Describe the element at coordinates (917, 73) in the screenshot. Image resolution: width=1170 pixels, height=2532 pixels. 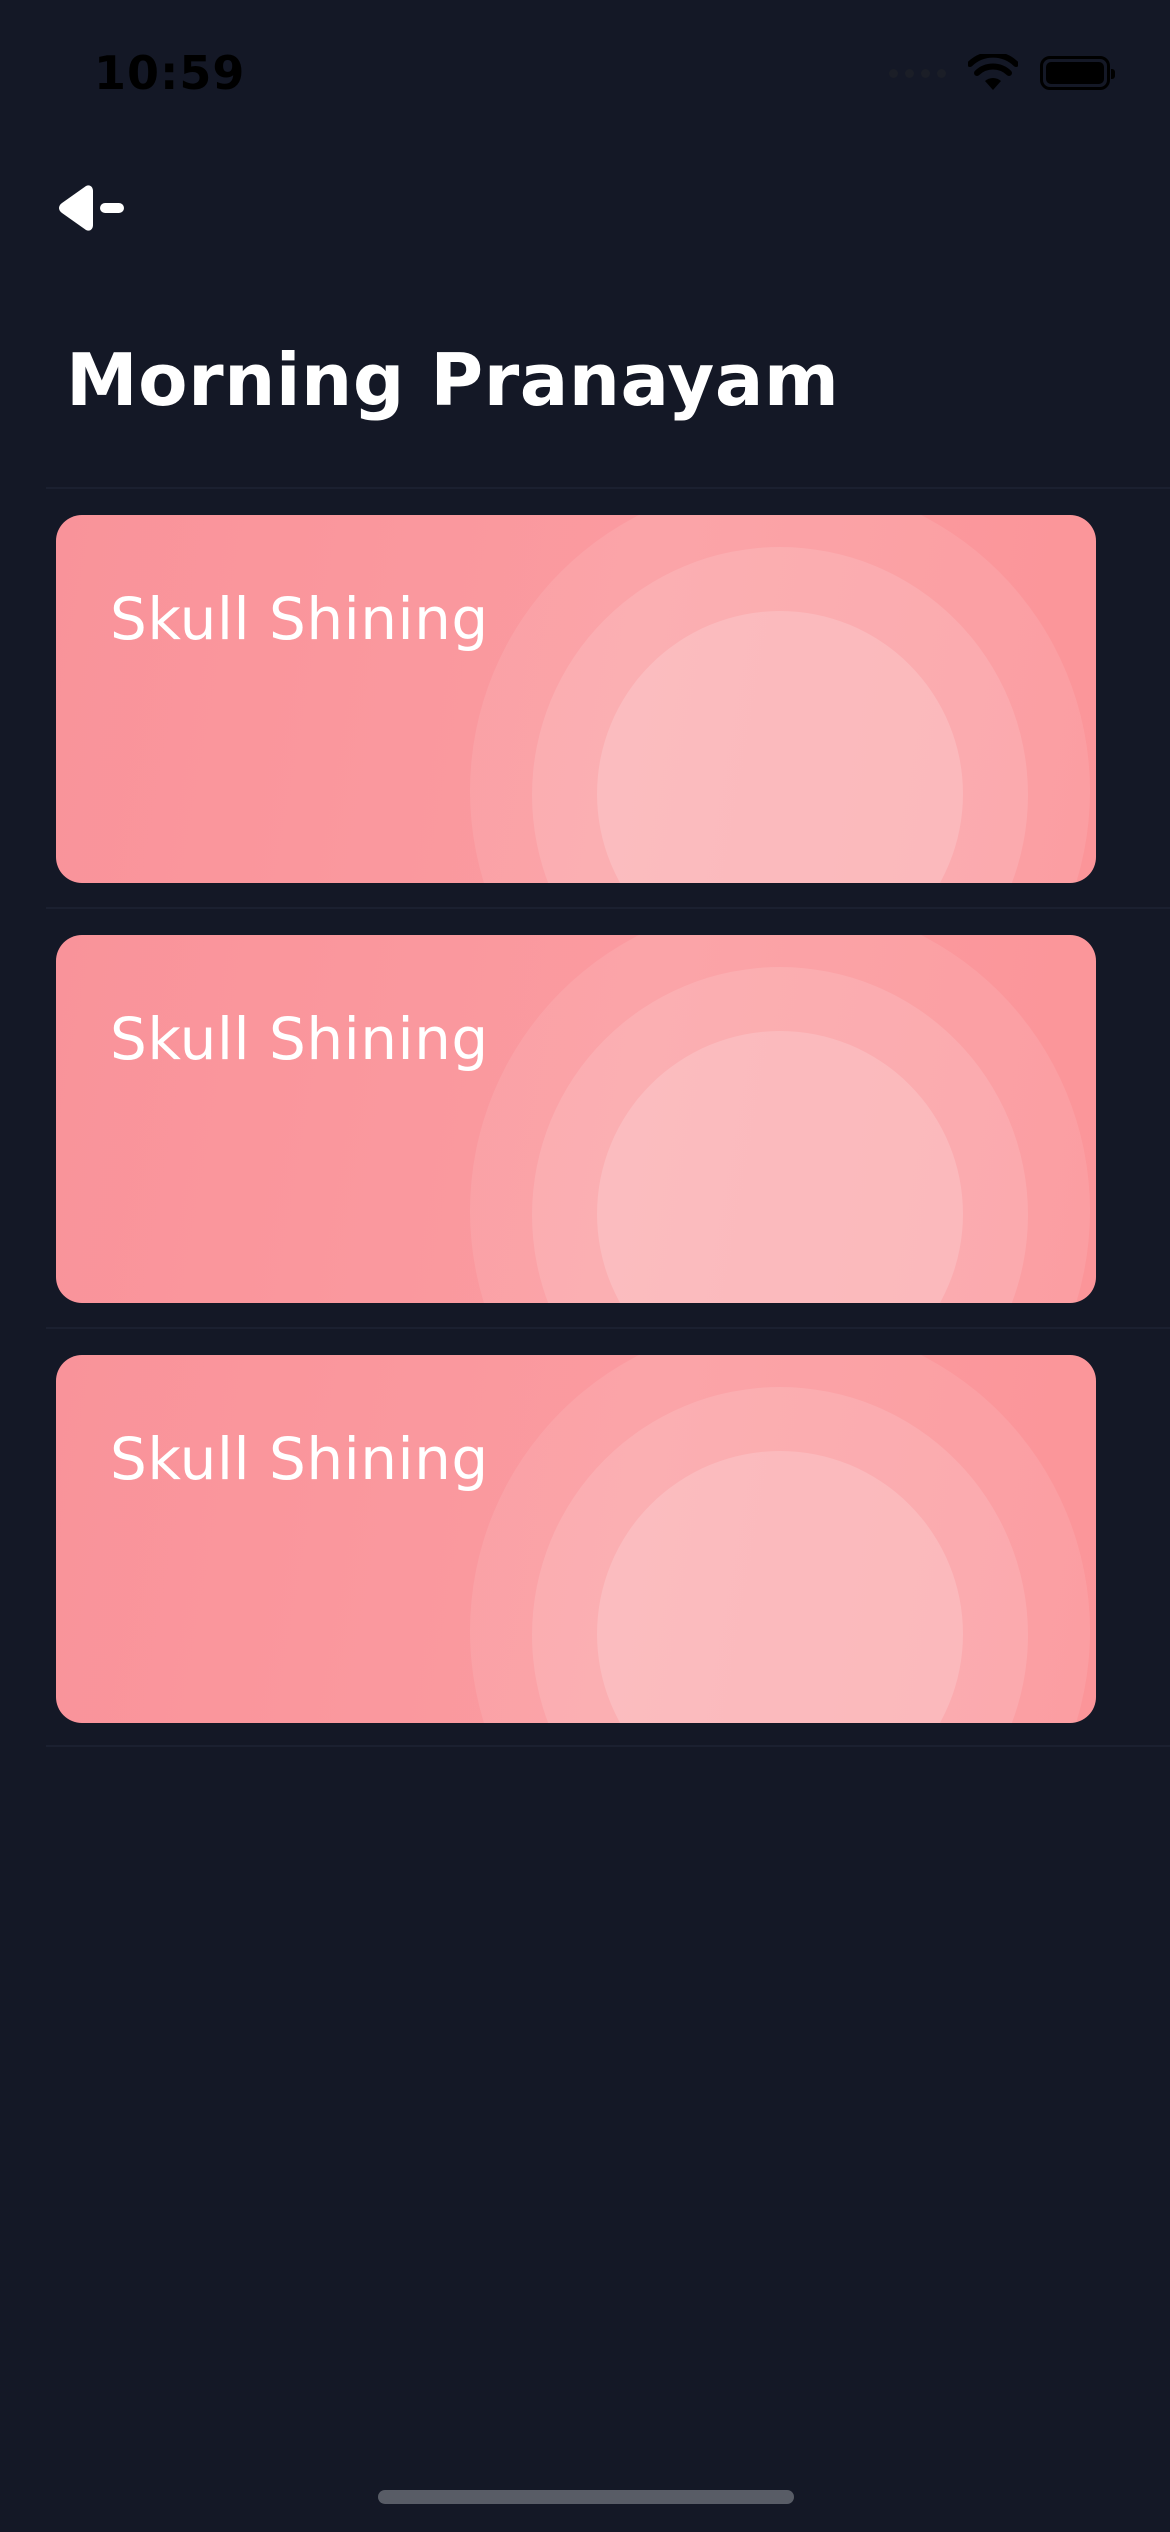
I see `cellular-signal-icon` at that location.